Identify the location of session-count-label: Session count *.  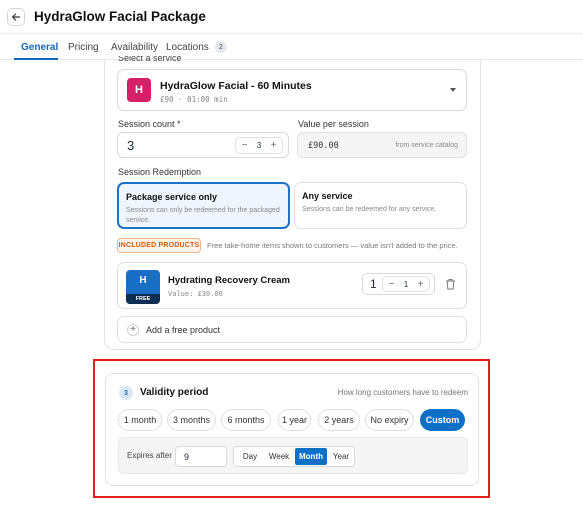
(149, 124).